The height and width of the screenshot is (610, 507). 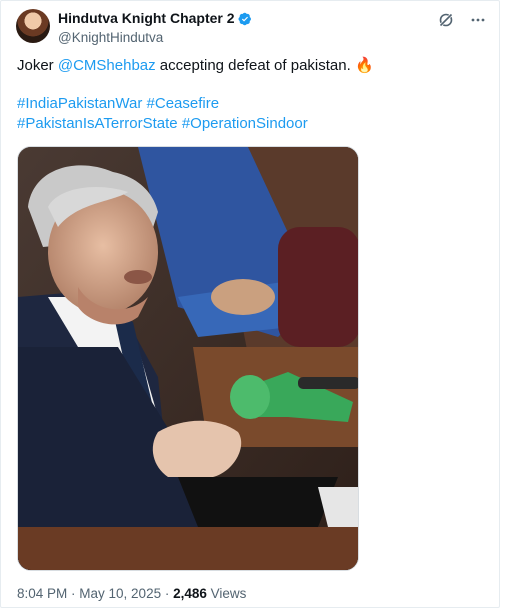 What do you see at coordinates (183, 103) in the screenshot?
I see `hashtag-link: #Ceasefire` at bounding box center [183, 103].